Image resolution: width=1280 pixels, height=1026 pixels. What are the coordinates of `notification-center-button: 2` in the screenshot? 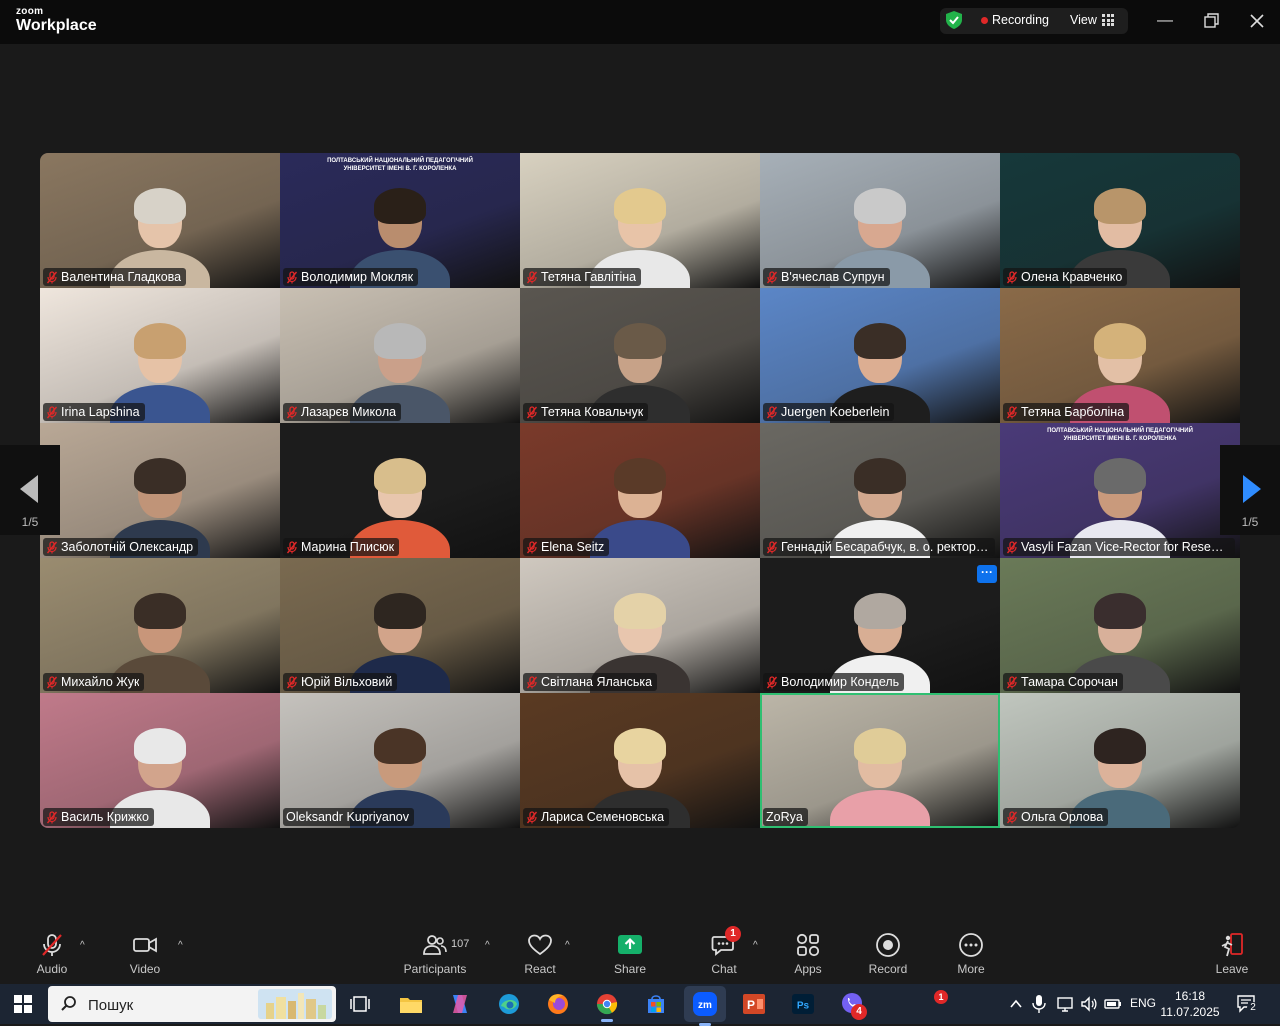 It's located at (1247, 1004).